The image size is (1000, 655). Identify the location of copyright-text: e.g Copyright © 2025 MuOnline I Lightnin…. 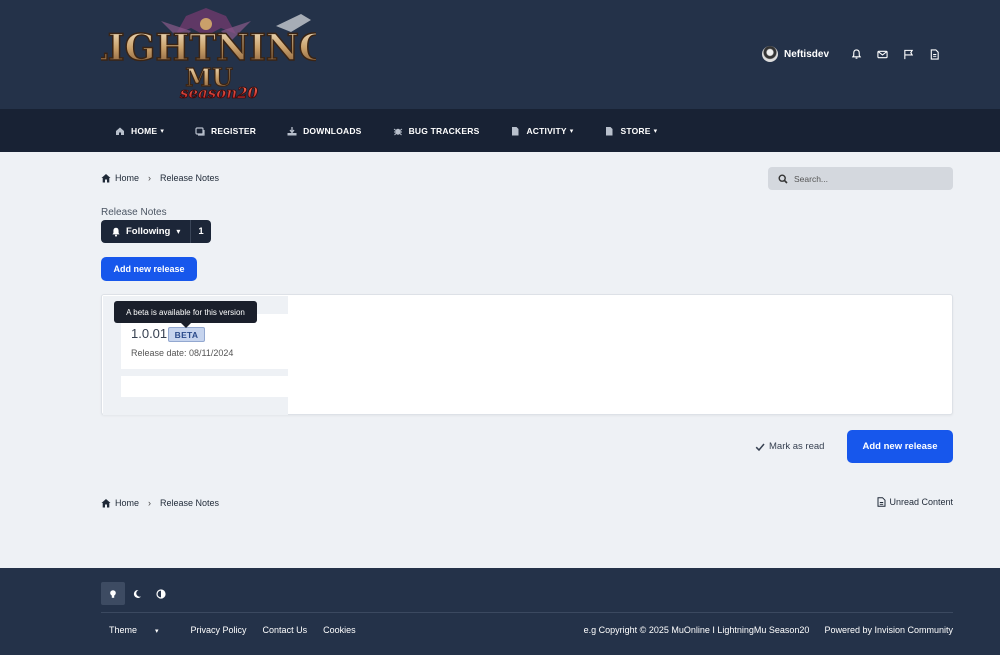
(696, 630).